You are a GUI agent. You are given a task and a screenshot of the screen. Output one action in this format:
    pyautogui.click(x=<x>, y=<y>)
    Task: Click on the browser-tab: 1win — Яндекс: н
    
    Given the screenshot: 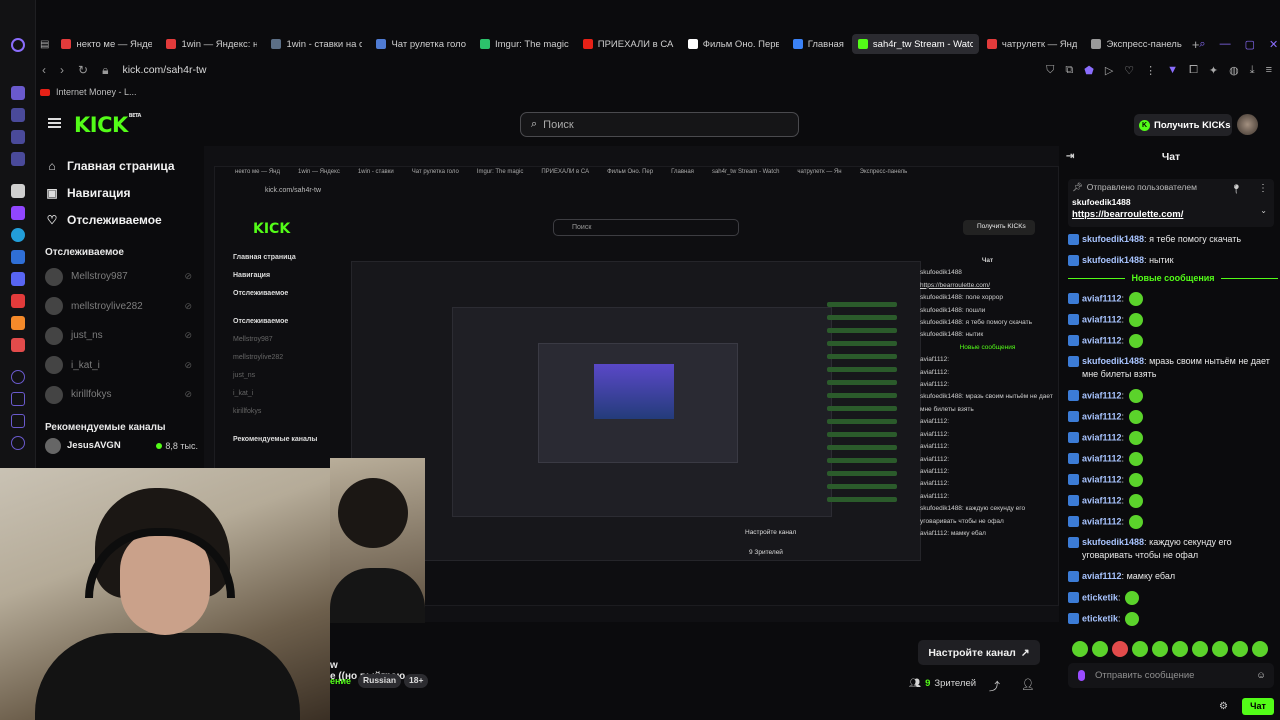 What is the action you would take?
    pyautogui.click(x=211, y=44)
    